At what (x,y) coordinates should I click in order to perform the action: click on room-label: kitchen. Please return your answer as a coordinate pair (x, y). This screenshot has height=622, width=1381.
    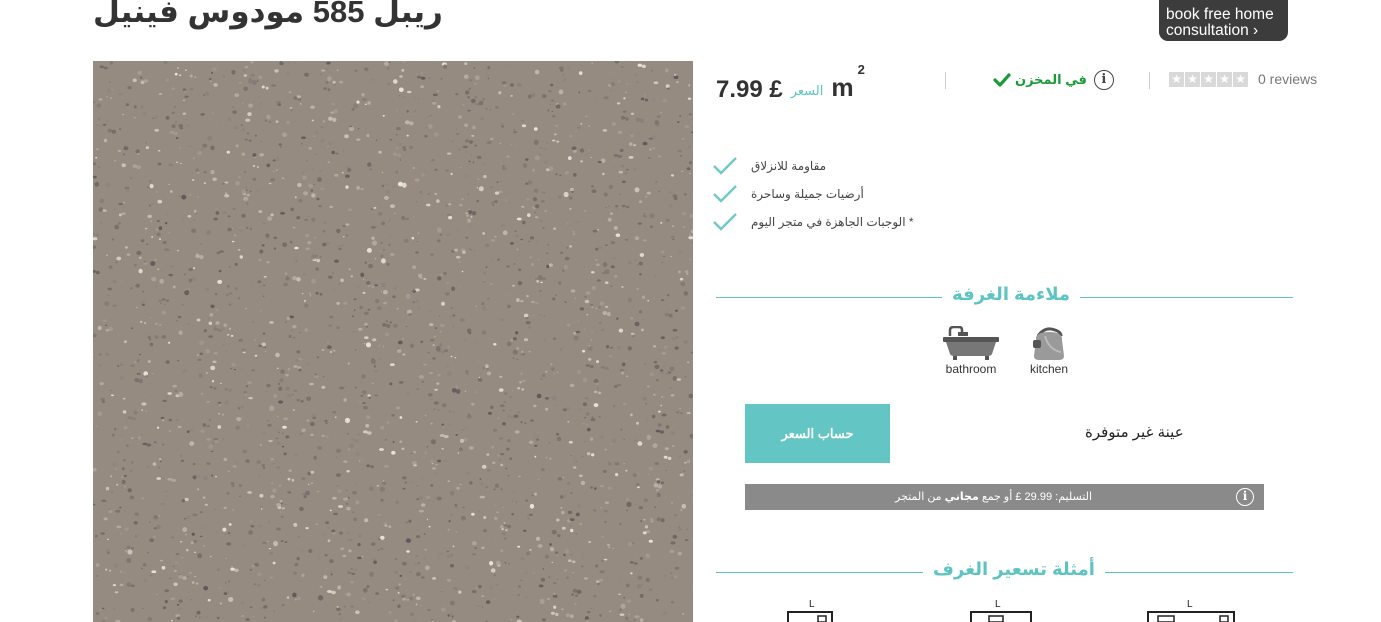
    Looking at the image, I should click on (1049, 369).